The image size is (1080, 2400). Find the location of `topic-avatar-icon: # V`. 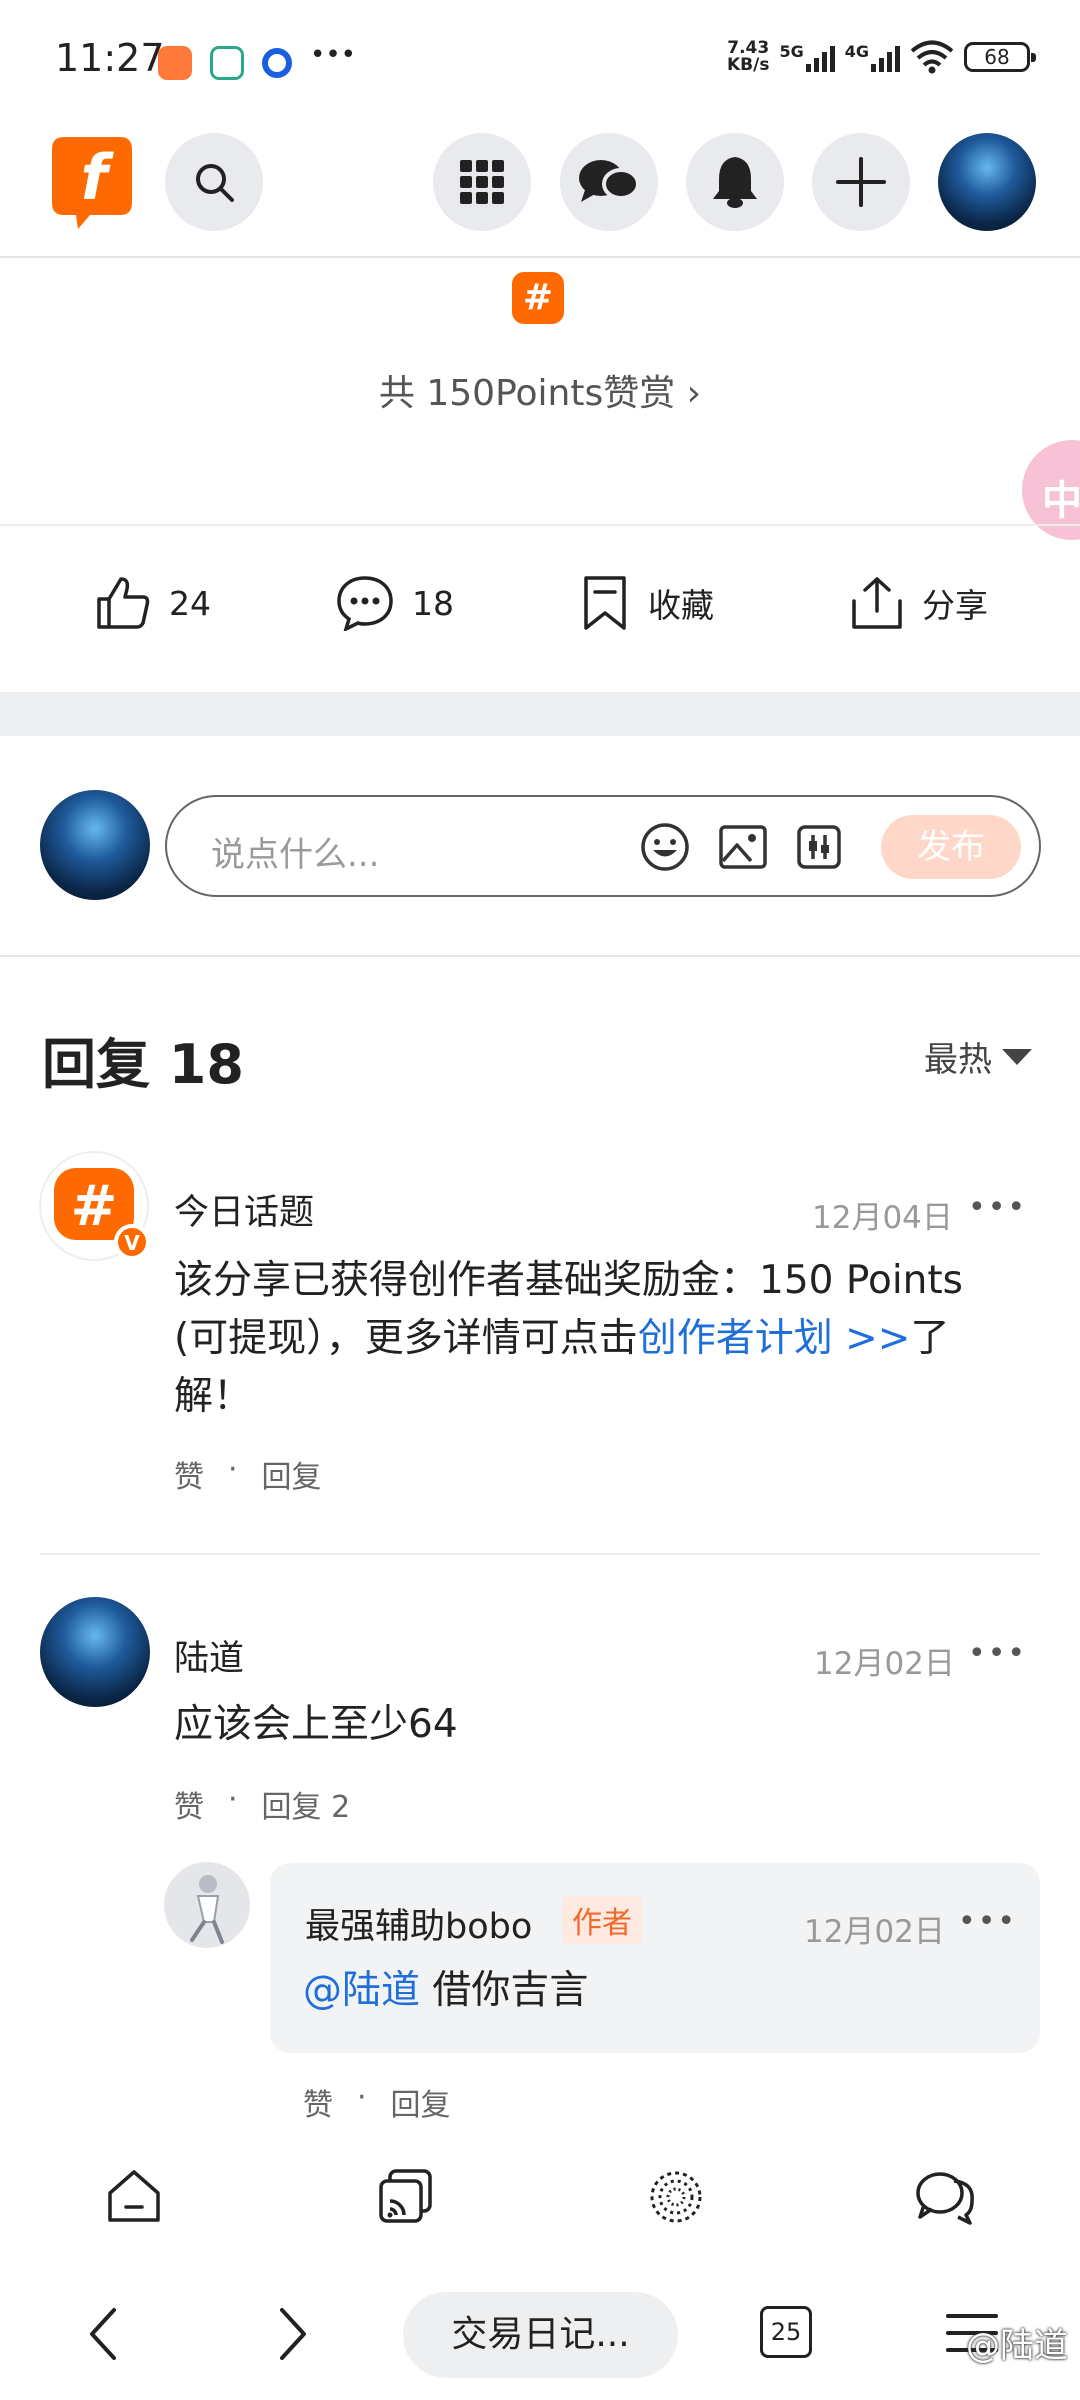

topic-avatar-icon: # V is located at coordinates (94, 1206).